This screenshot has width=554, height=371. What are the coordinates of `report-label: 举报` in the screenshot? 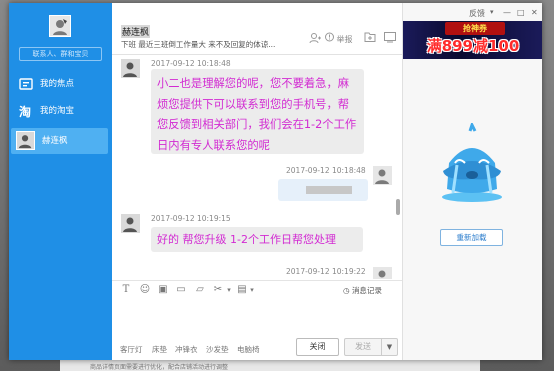 It's located at (344, 39).